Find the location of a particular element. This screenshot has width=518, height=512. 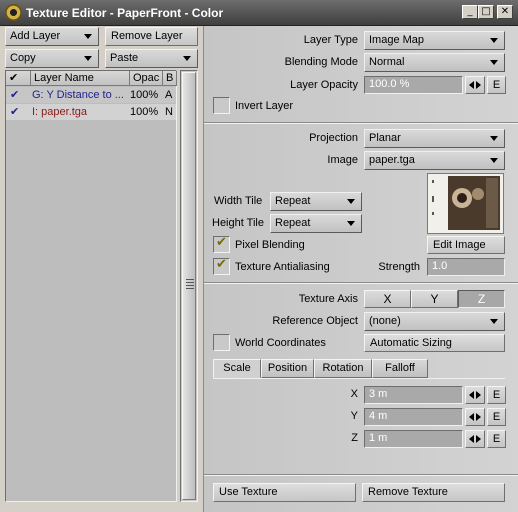

x-label: X is located at coordinates (354, 394).